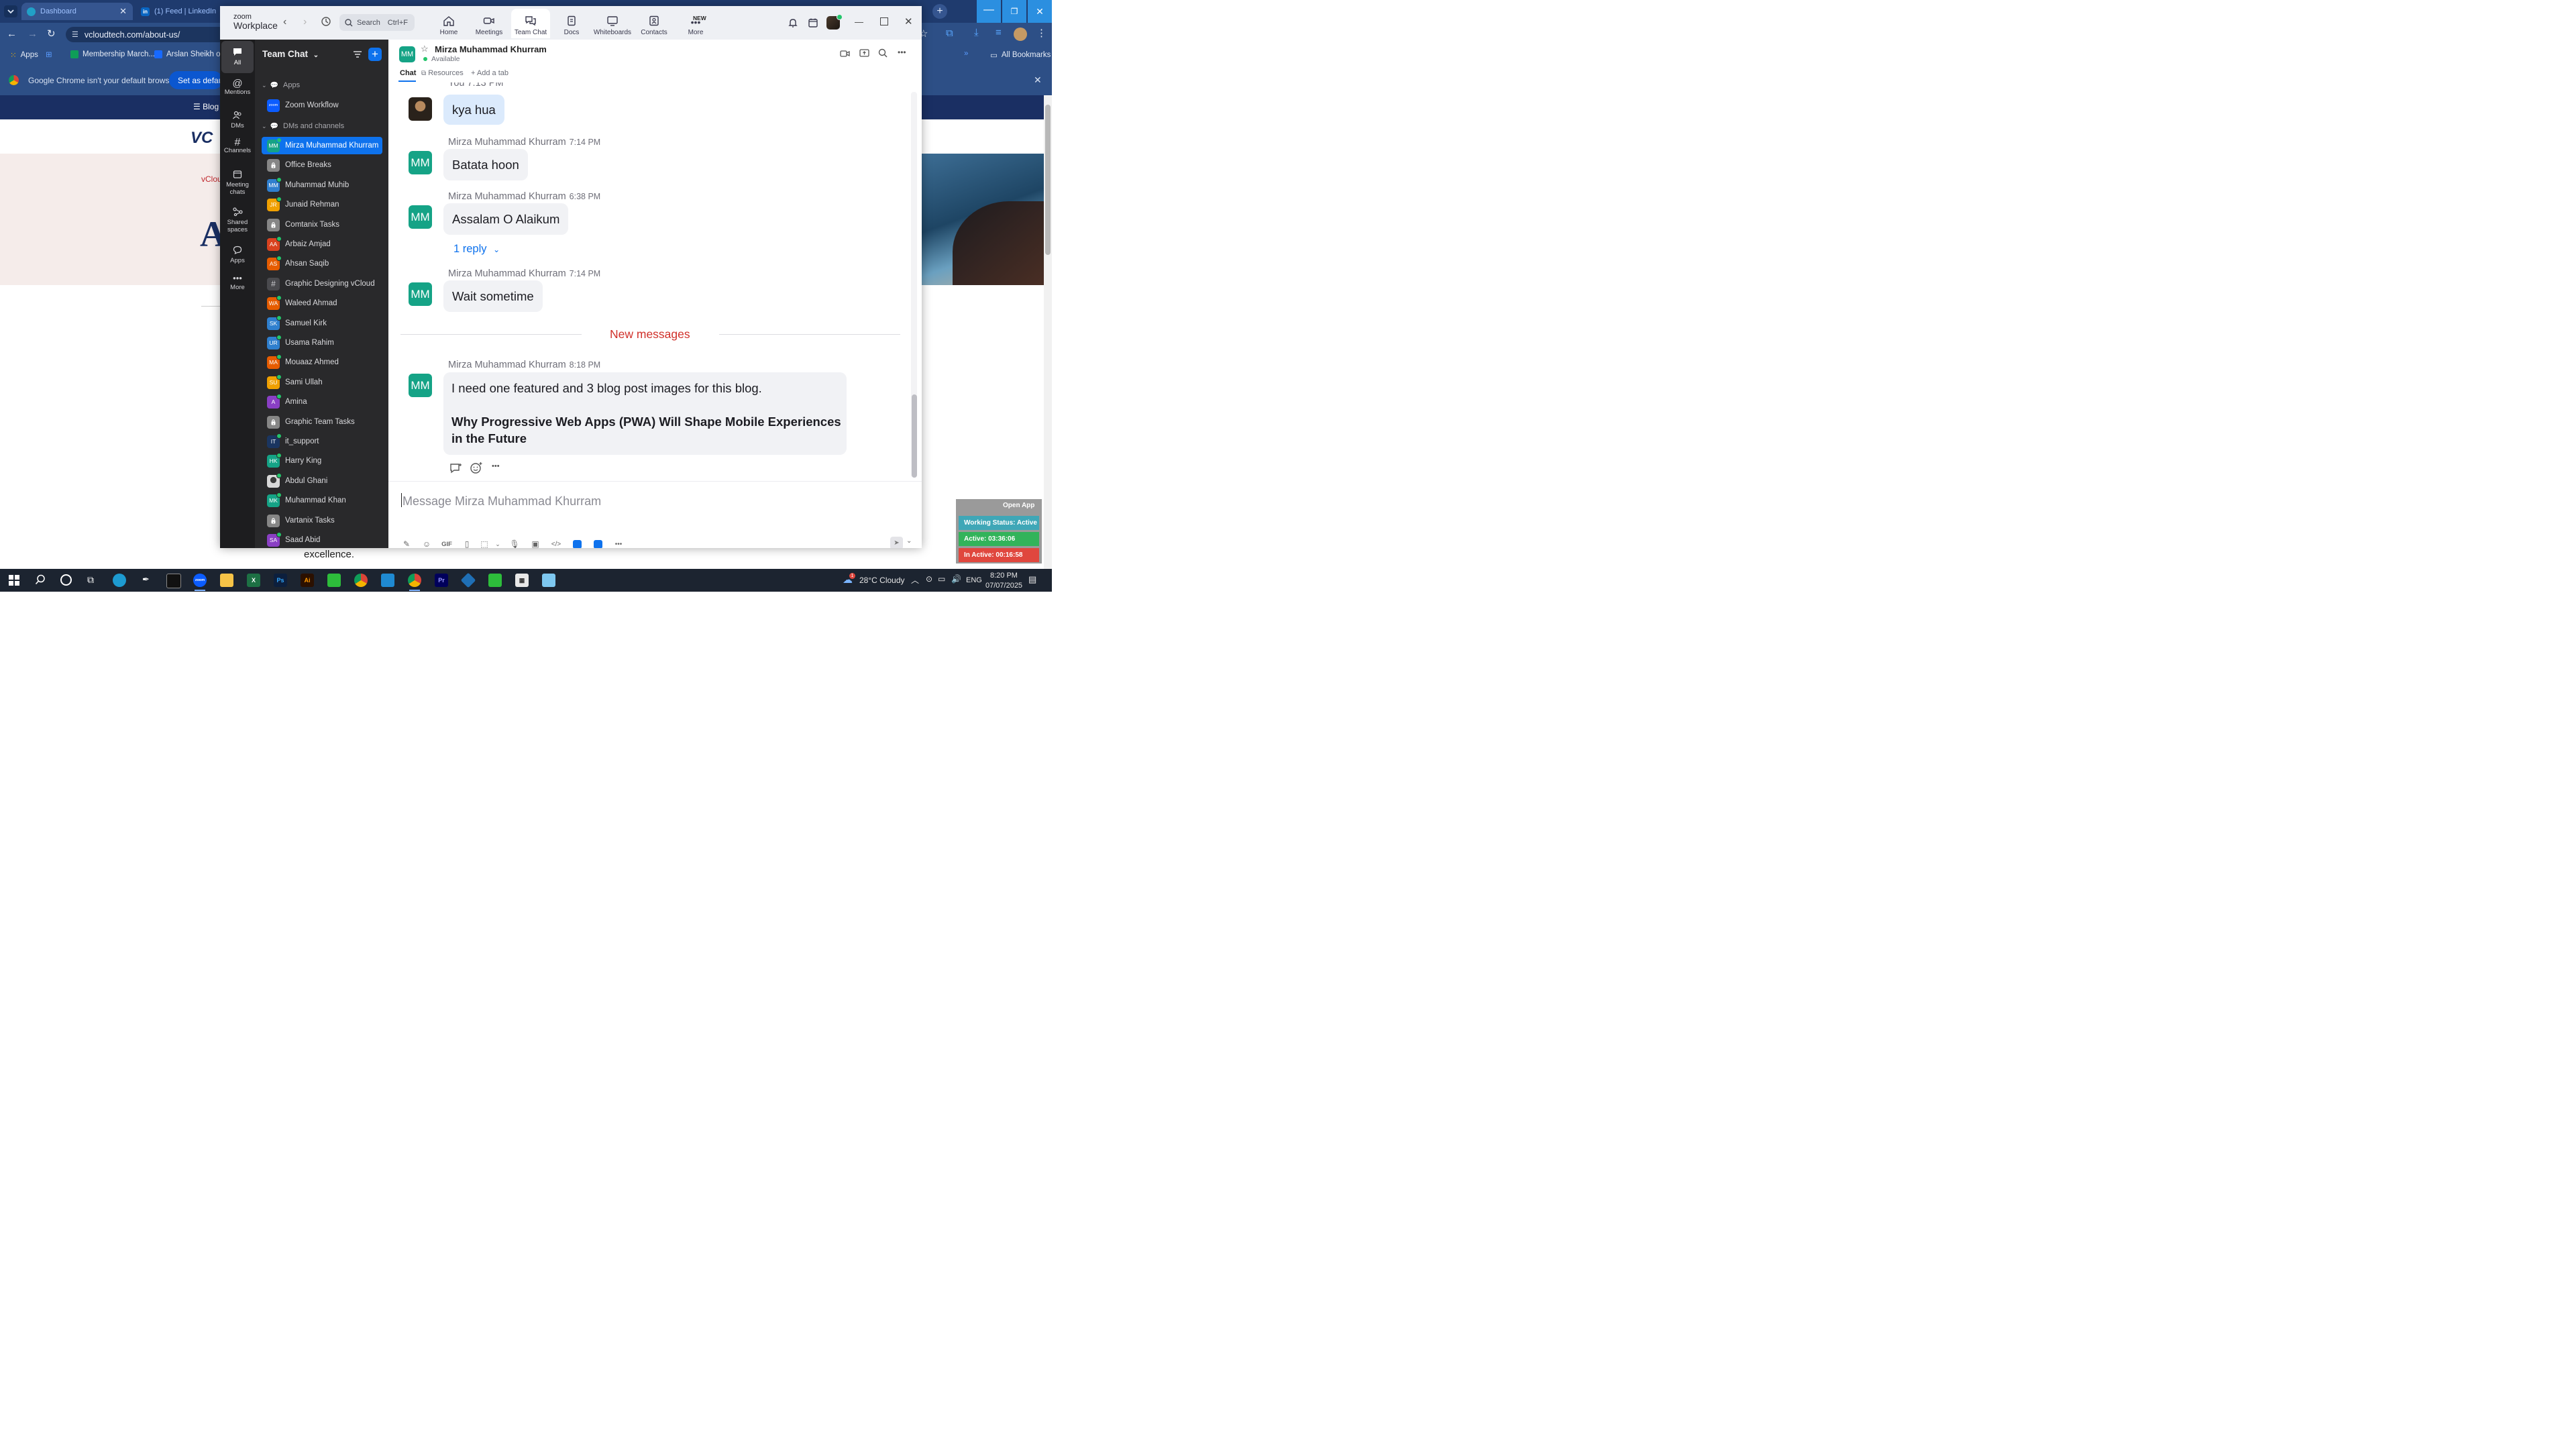  What do you see at coordinates (420, 109) in the screenshot?
I see `self-avatar` at bounding box center [420, 109].